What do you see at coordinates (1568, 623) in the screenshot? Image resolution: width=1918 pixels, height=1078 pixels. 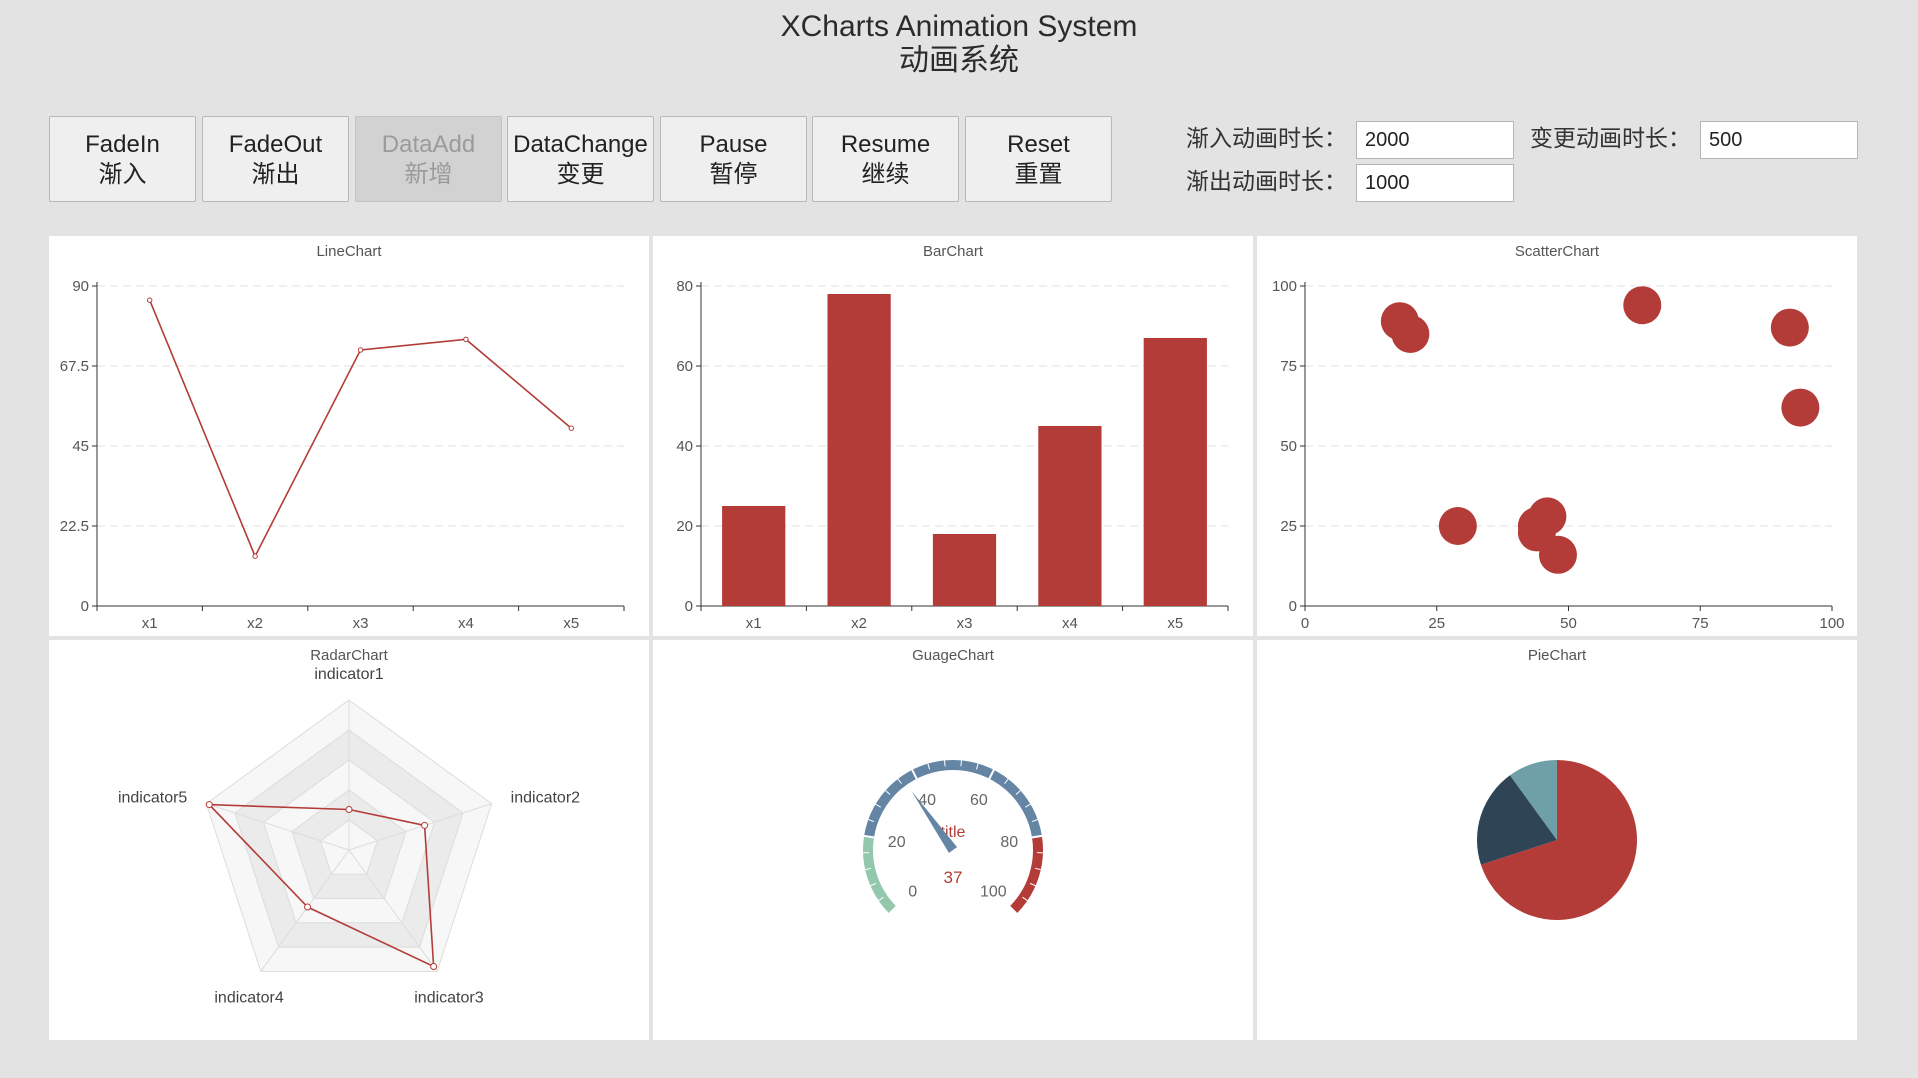 I see `x-tick-label: 50` at bounding box center [1568, 623].